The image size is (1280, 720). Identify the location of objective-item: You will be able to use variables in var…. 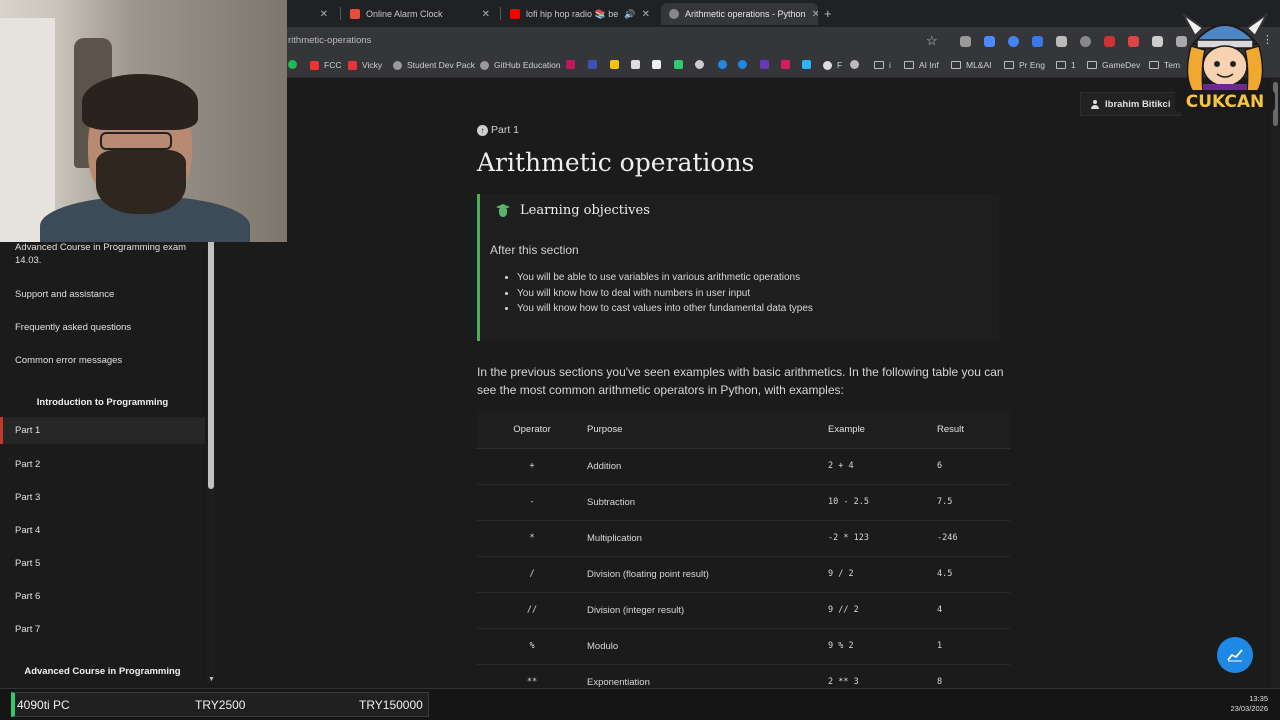
(665, 278).